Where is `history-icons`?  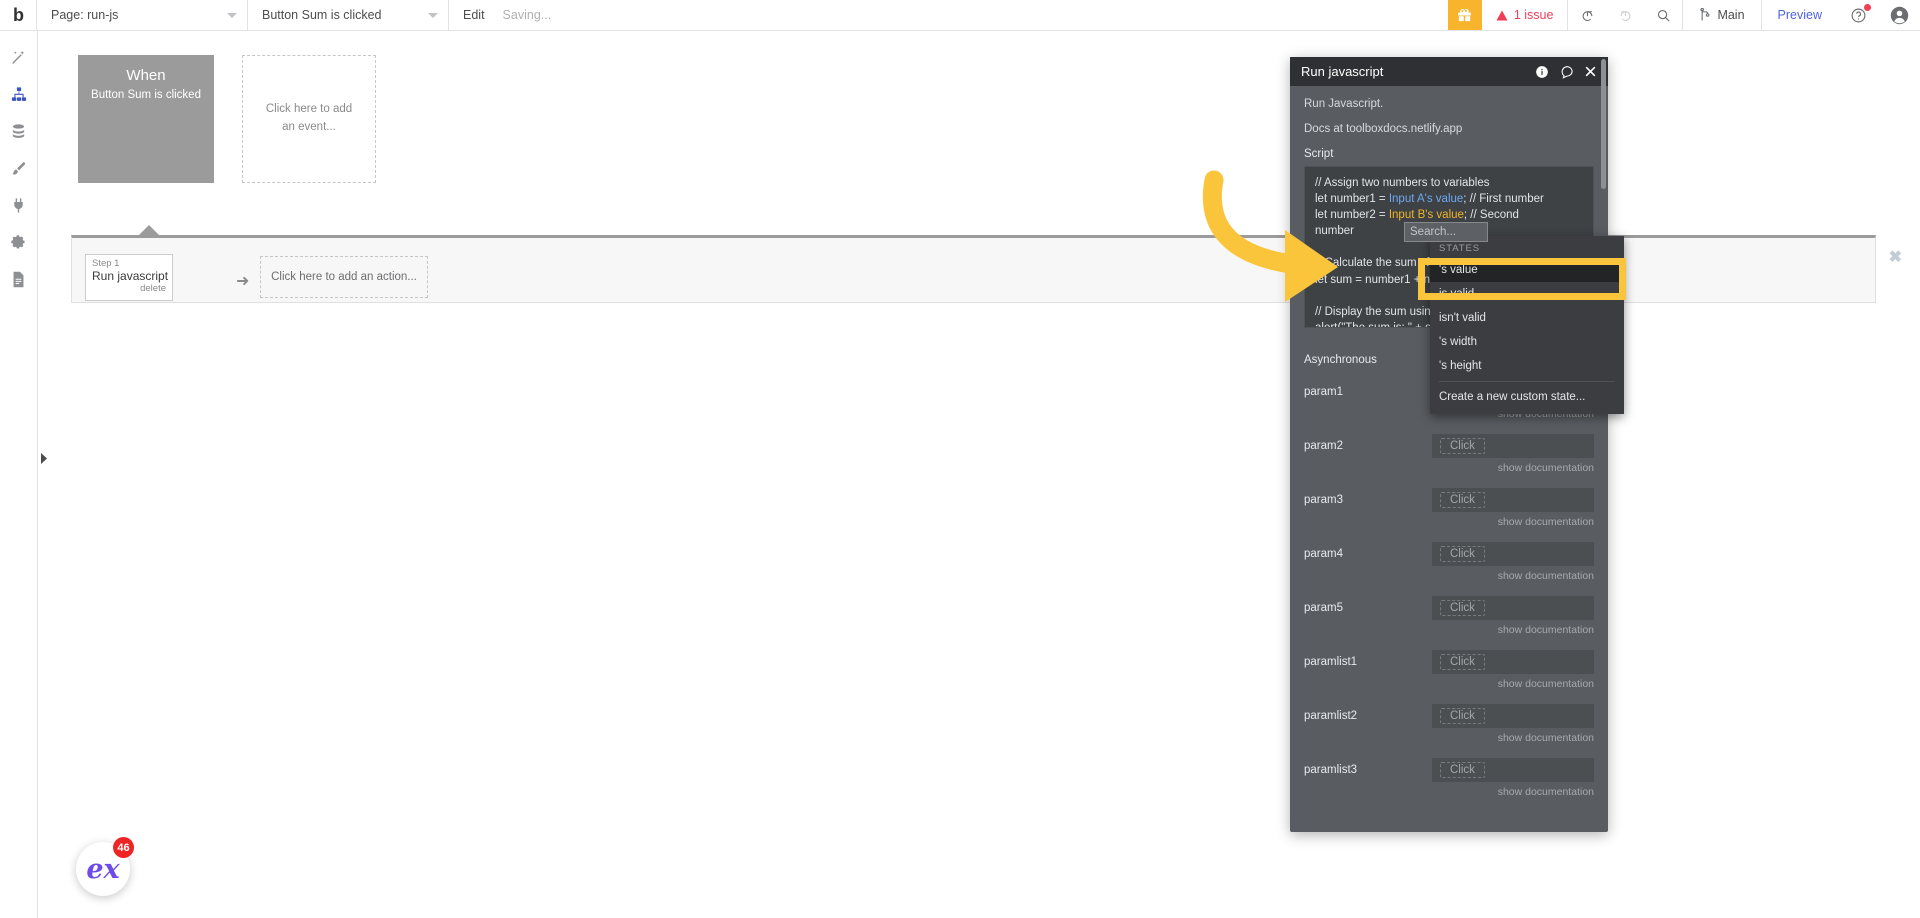
history-icons is located at coordinates (1625, 15).